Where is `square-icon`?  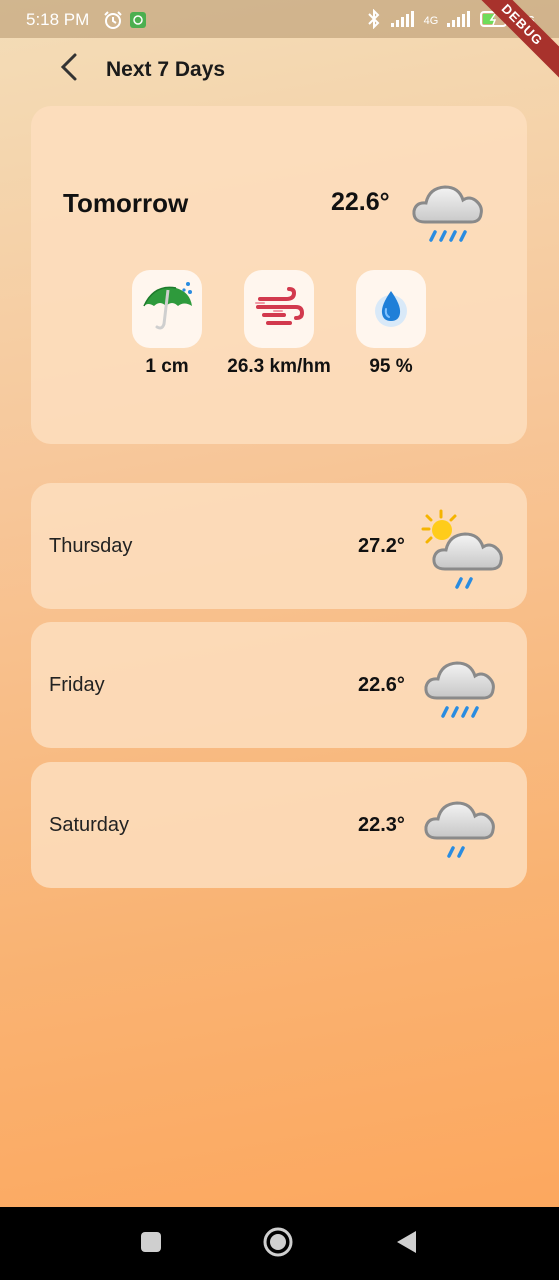
square-icon is located at coordinates (151, 1244).